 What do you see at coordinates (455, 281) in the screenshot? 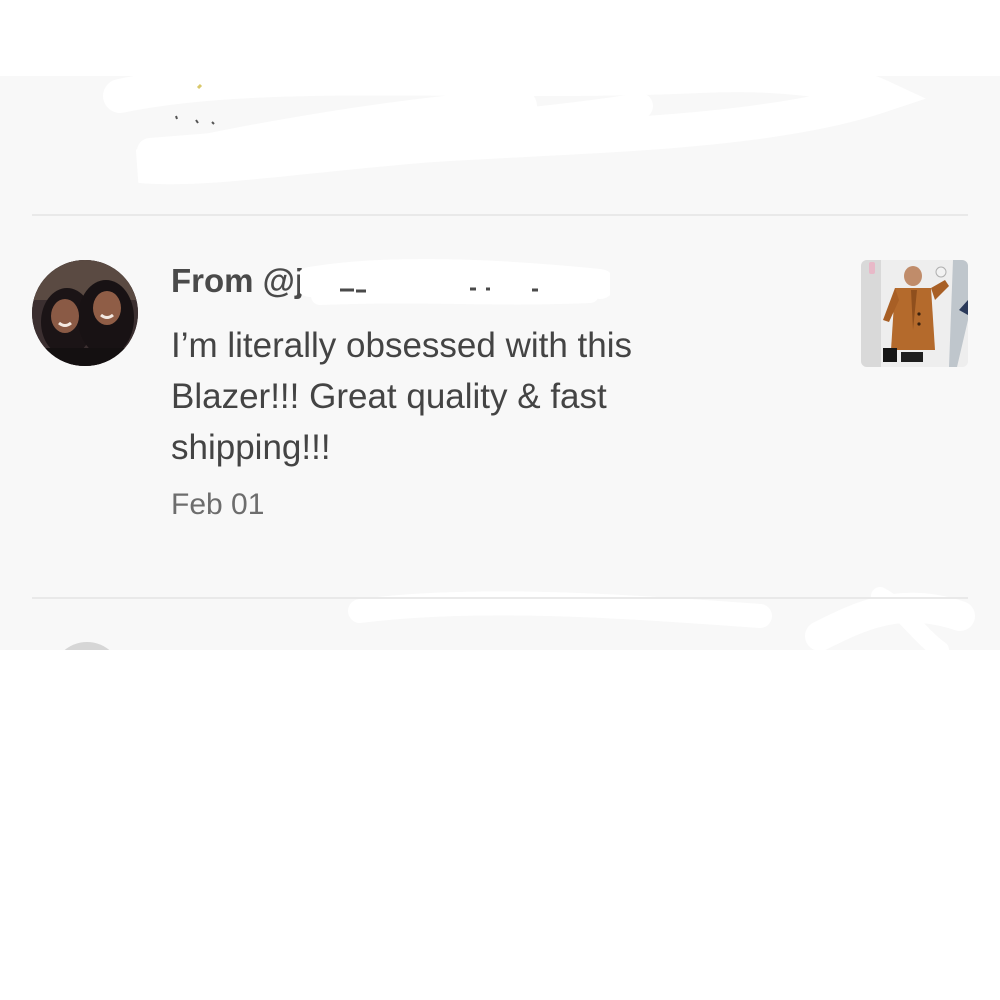
I see `handle-redaction-scribble` at bounding box center [455, 281].